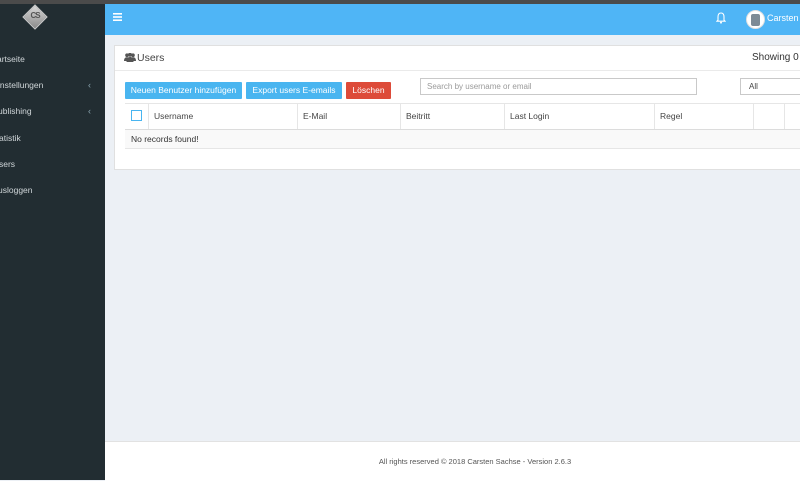 The image size is (800, 481). Describe the element at coordinates (151, 58) in the screenshot. I see `page-title: Users` at that location.